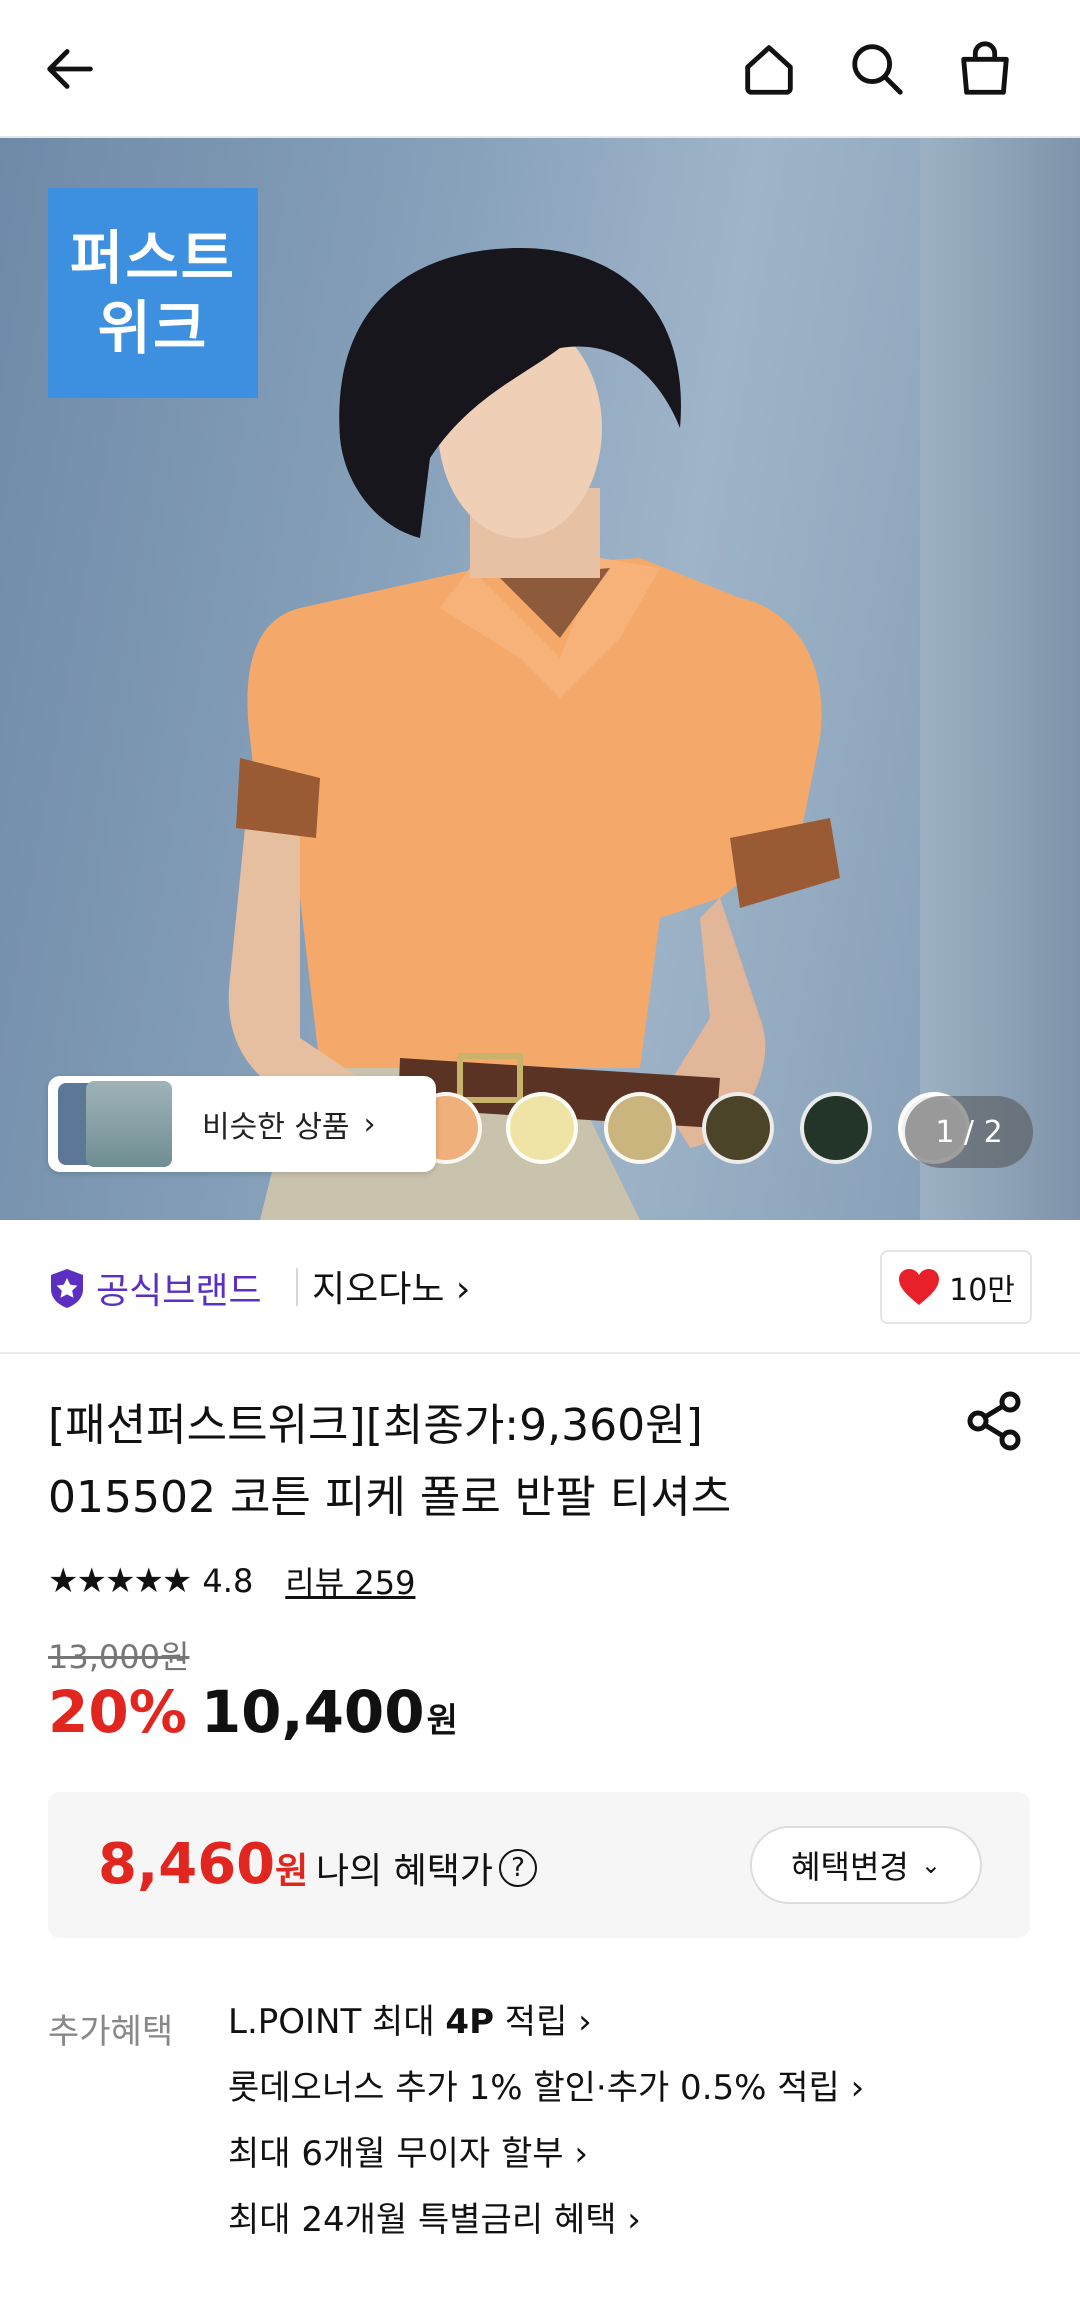 The width and height of the screenshot is (1080, 2298). What do you see at coordinates (469, 2022) in the screenshot?
I see `lpoint-points: 4P` at bounding box center [469, 2022].